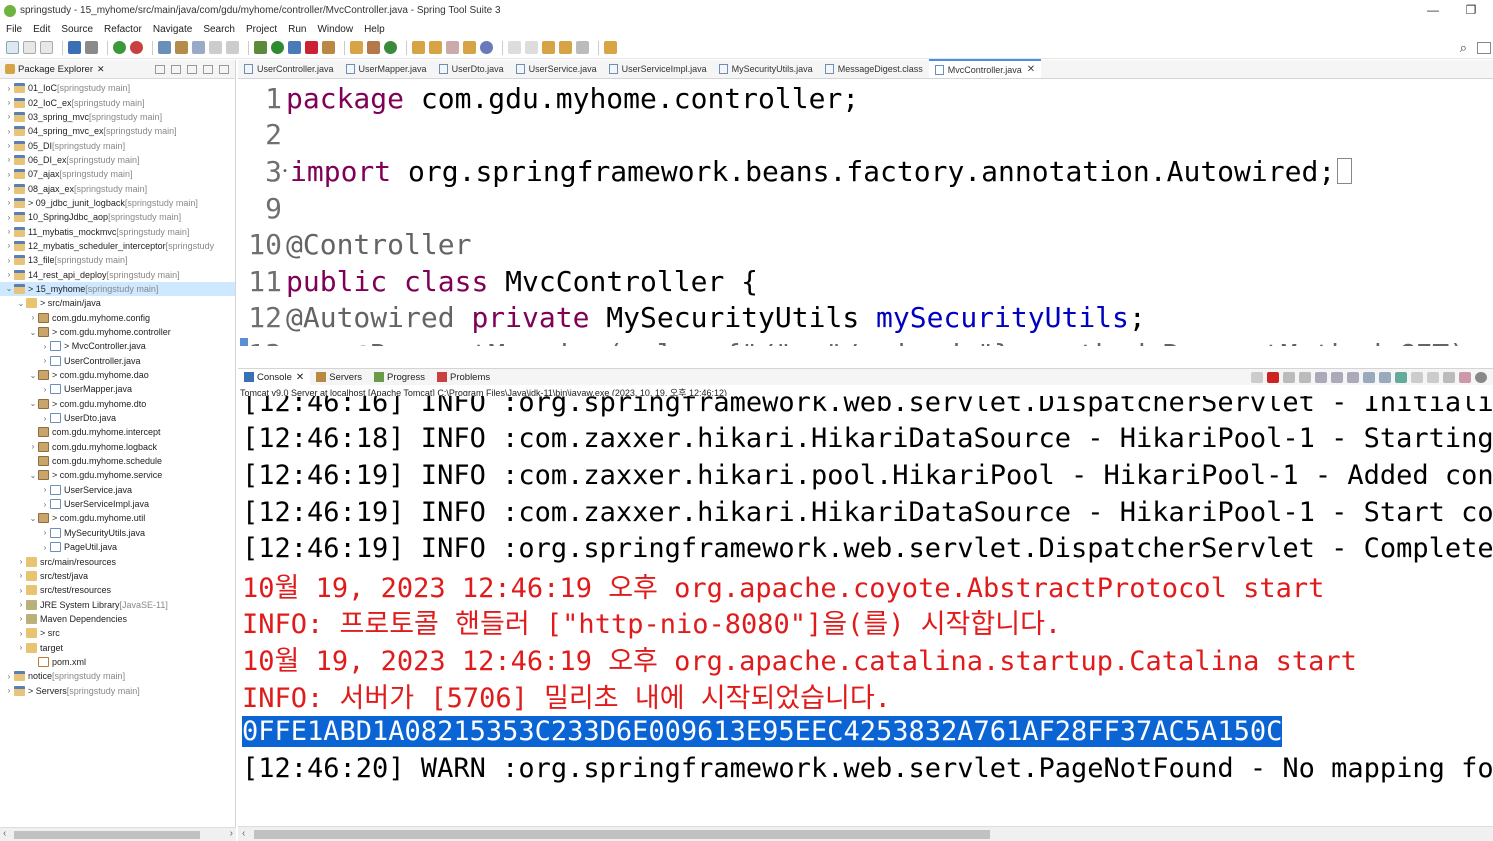 This screenshot has height=841, width=1493. What do you see at coordinates (160, 69) in the screenshot?
I see `collapse-all-icon` at bounding box center [160, 69].